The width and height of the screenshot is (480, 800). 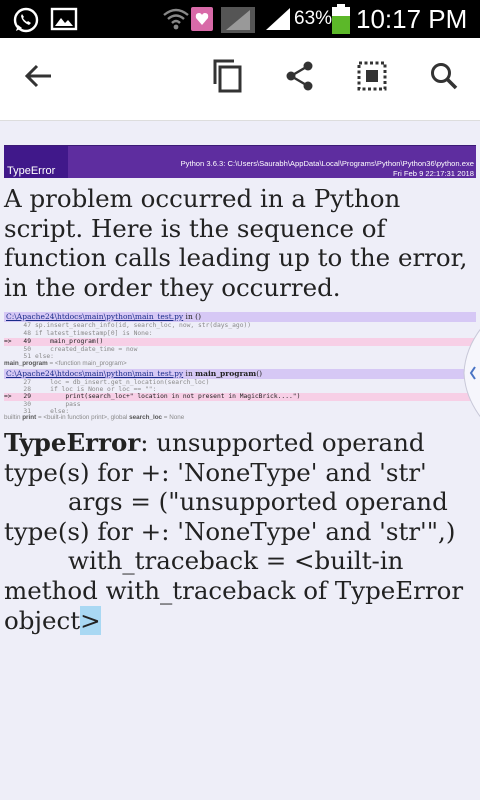 I want to click on search-button, so click(x=444, y=78).